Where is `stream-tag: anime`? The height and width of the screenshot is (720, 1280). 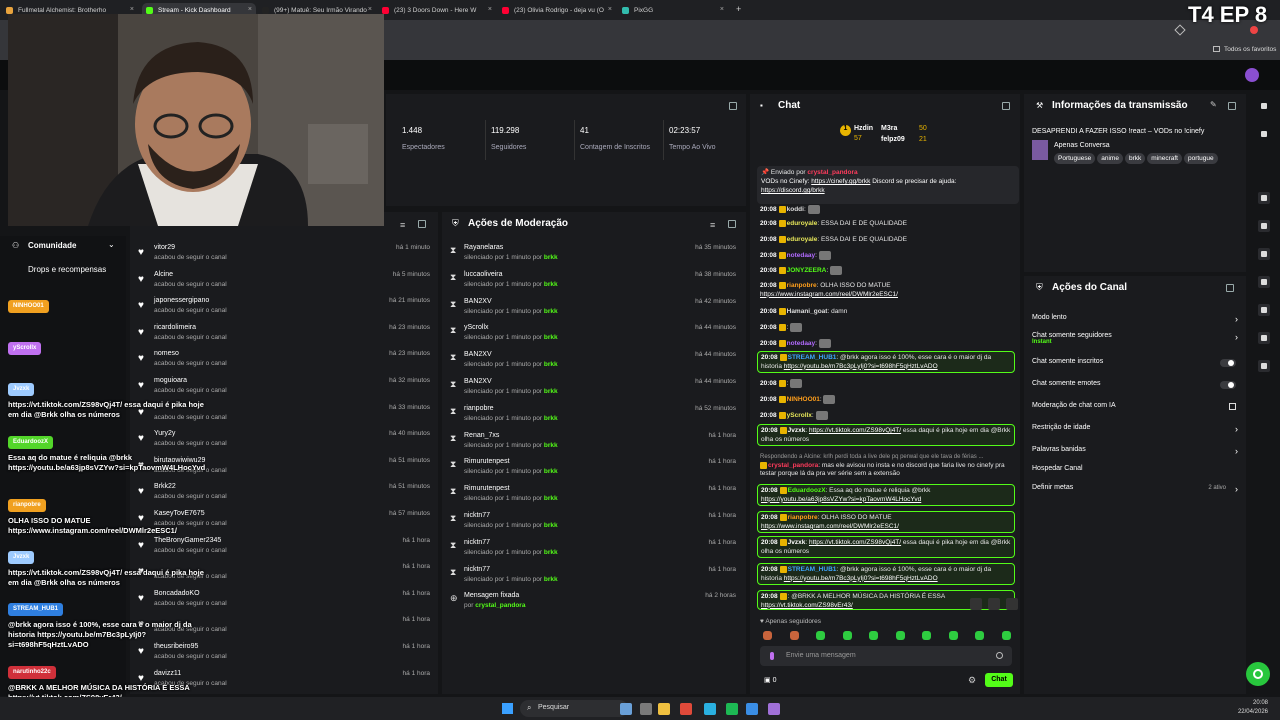
stream-tag: anime is located at coordinates (1110, 158).